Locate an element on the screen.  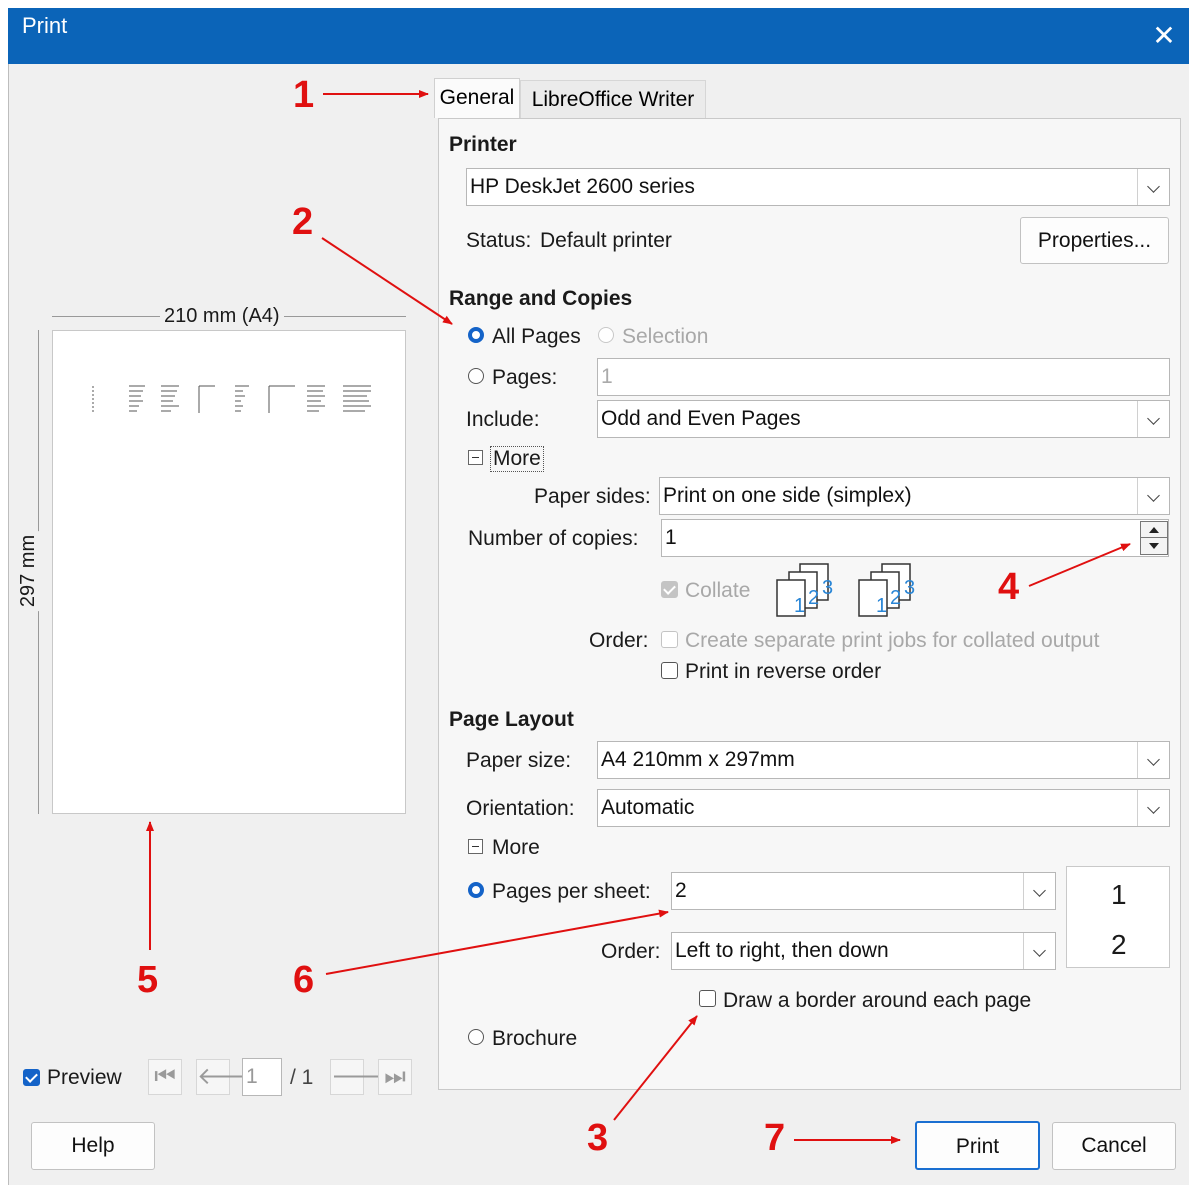
first-page-icon: ⏮ is located at coordinates (165, 1077).